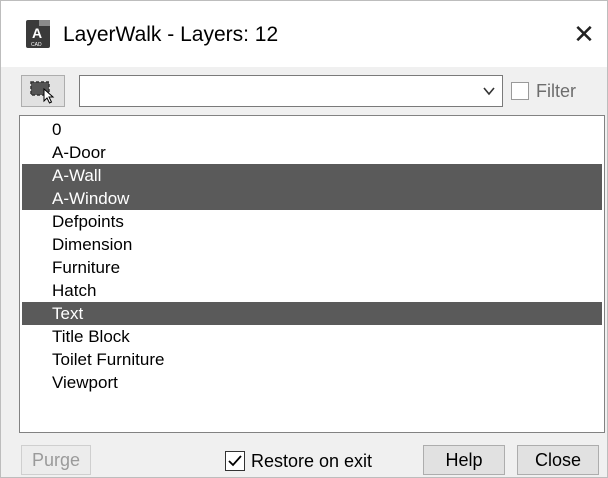 The height and width of the screenshot is (478, 608). Describe the element at coordinates (520, 91) in the screenshot. I see `filter-checkbox` at that location.